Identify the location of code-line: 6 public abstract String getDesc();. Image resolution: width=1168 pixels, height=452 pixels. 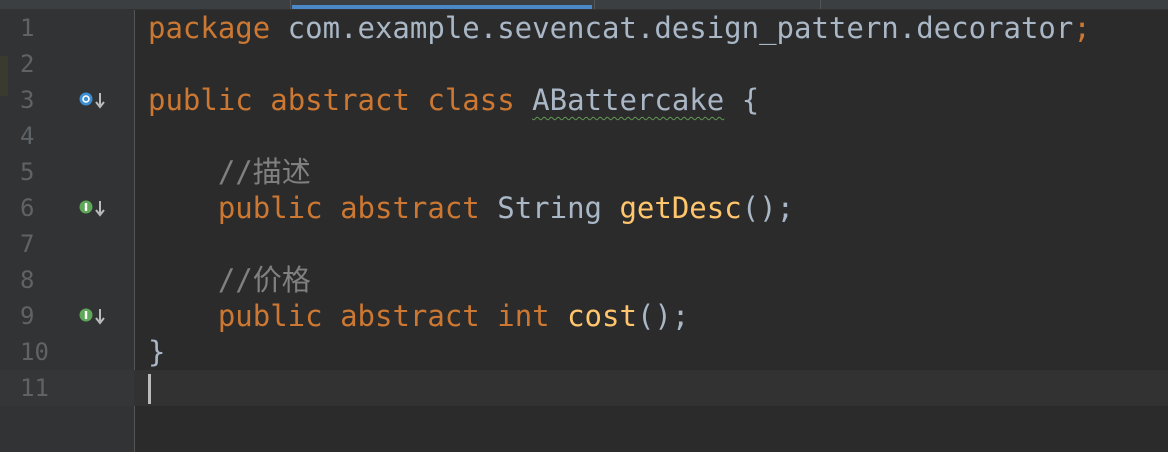
(584, 208).